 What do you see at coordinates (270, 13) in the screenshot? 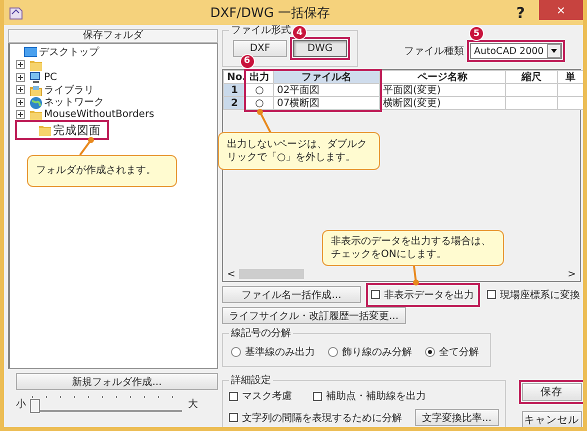
I see `window-title: DXF/DWG 一括保存` at bounding box center [270, 13].